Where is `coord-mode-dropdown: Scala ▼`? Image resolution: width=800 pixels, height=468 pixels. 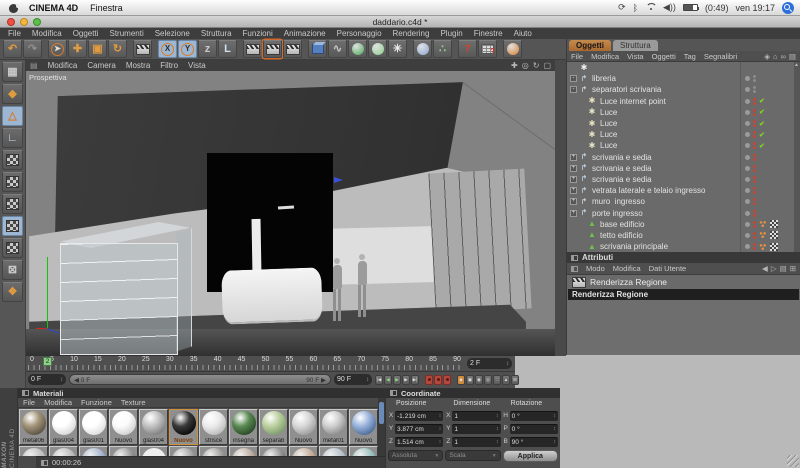
coord-mode-dropdown: Scala ▼ is located at coordinates (473, 455).